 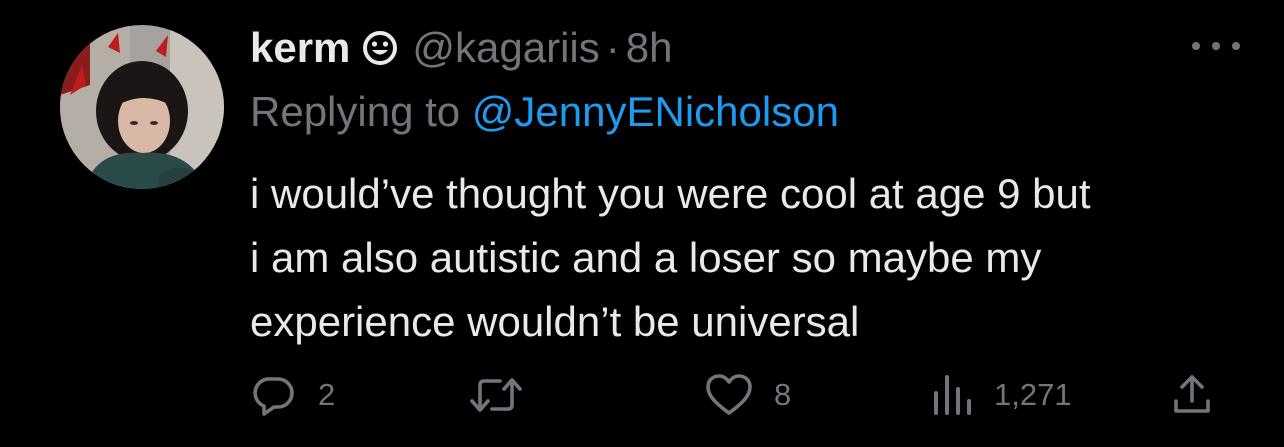 I want to click on smiley-face-icon, so click(x=380, y=48).